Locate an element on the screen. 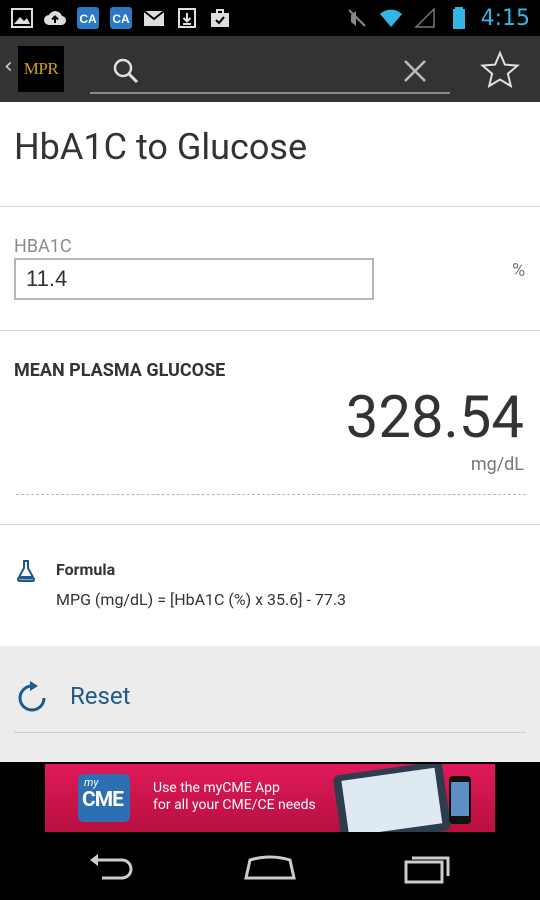  battery-icon is located at coordinates (459, 18).